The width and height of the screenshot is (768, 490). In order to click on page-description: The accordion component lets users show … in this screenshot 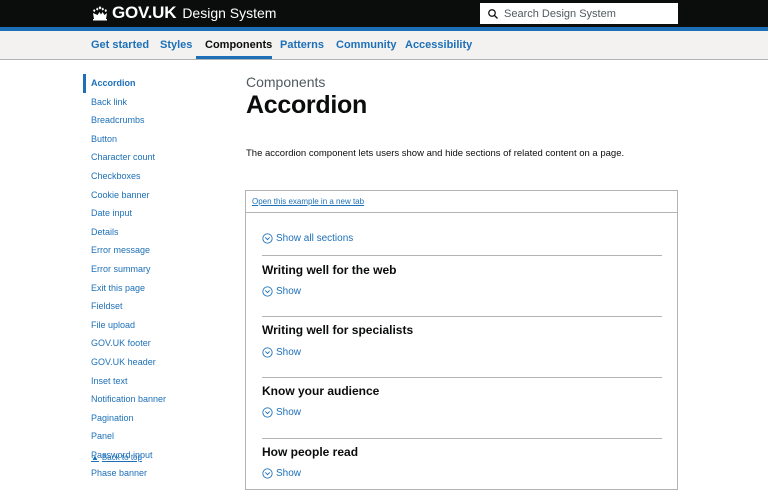, I will do `click(436, 154)`.